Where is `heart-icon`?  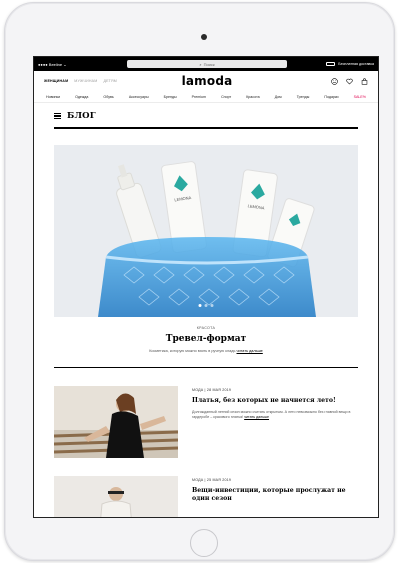 heart-icon is located at coordinates (349, 81).